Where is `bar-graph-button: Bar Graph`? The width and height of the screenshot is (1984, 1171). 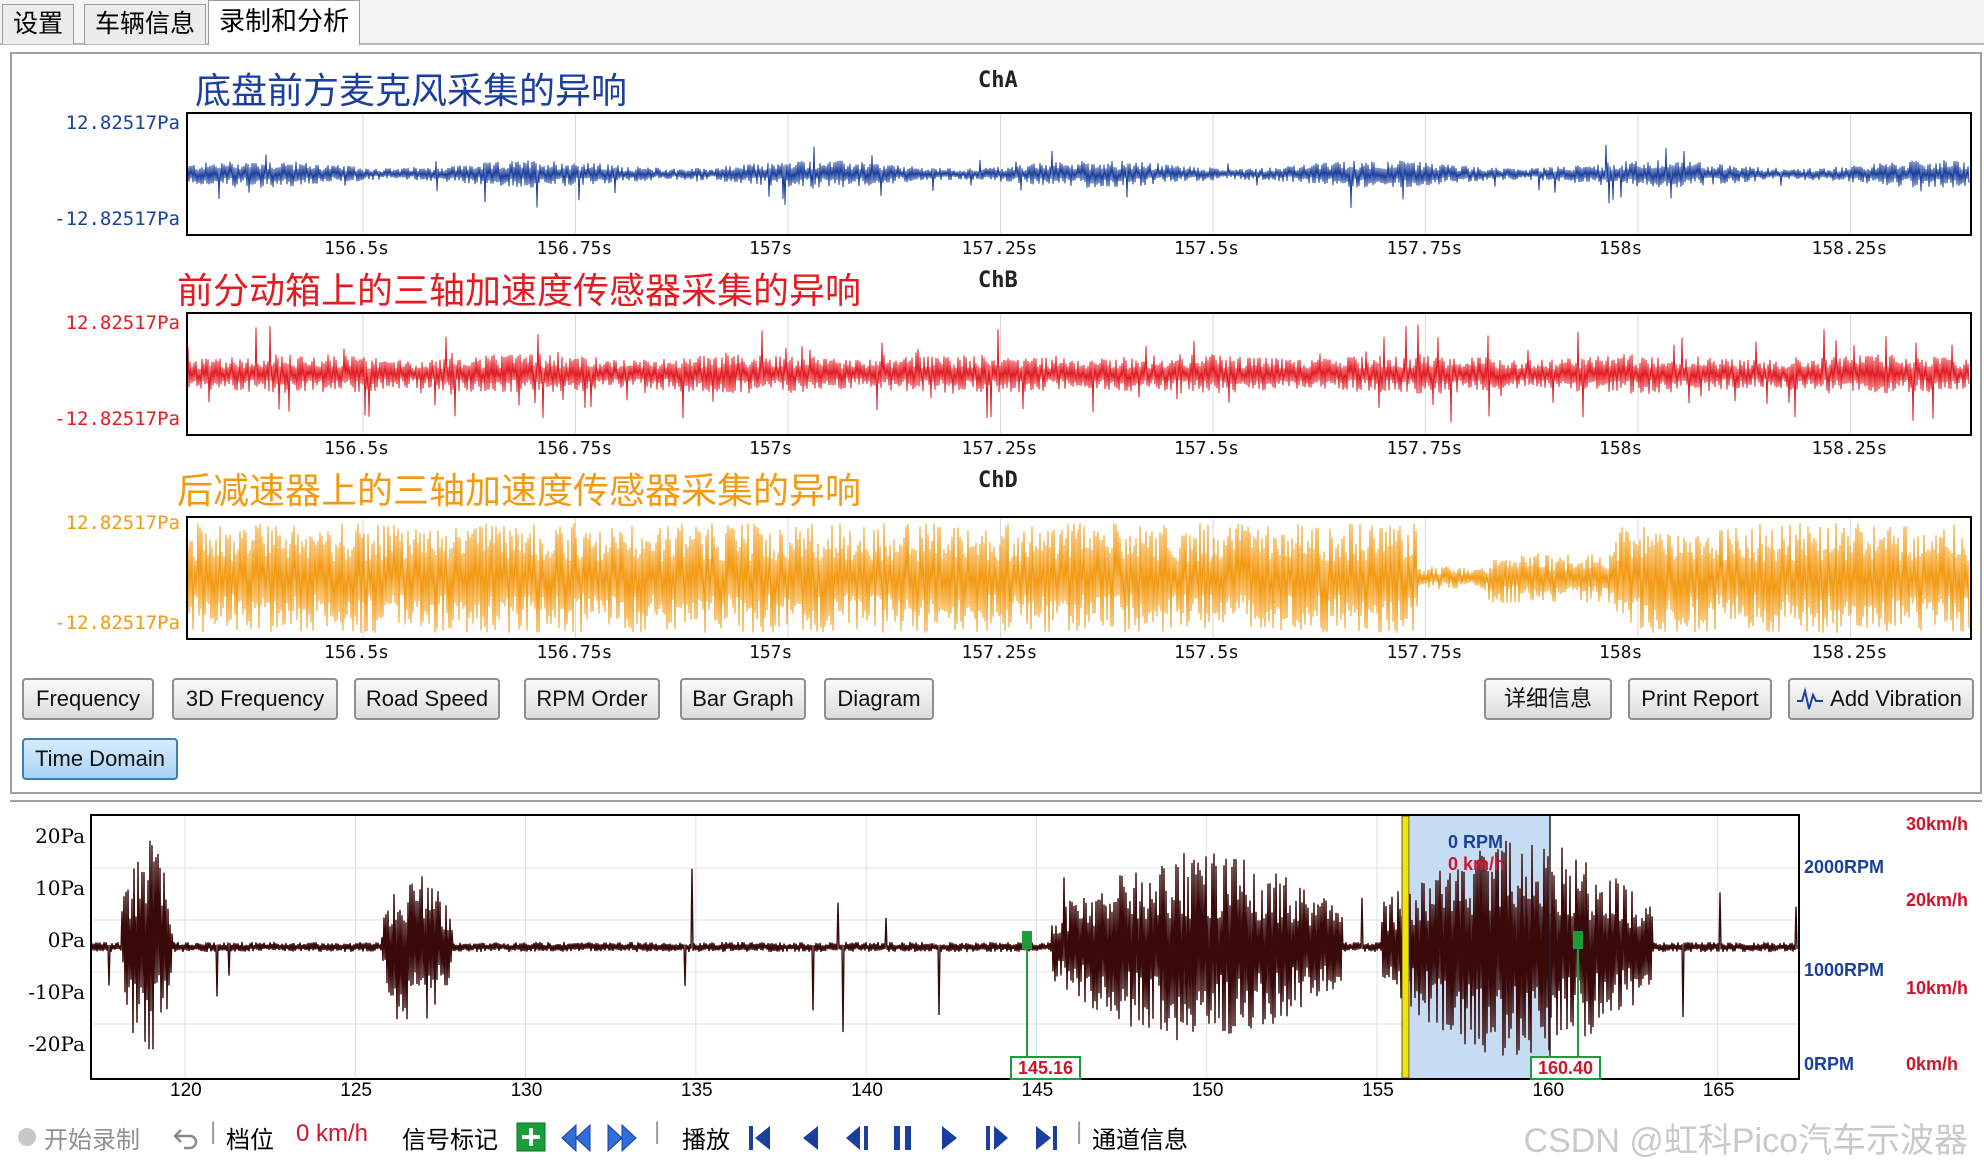 bar-graph-button: Bar Graph is located at coordinates (743, 699).